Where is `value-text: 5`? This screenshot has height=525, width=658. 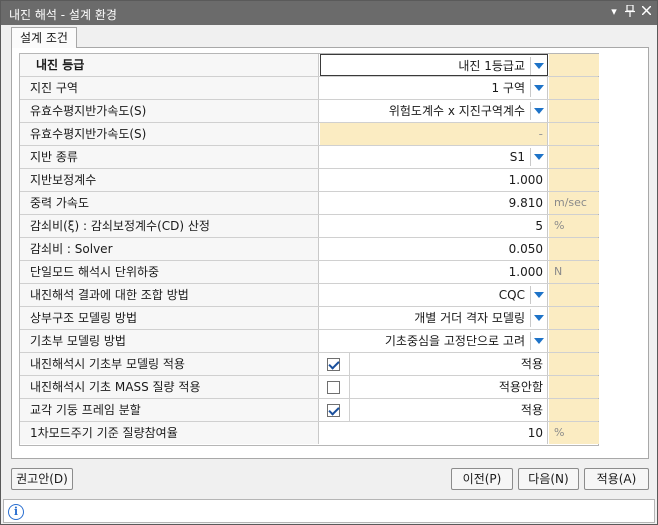
value-text: 5 is located at coordinates (539, 226).